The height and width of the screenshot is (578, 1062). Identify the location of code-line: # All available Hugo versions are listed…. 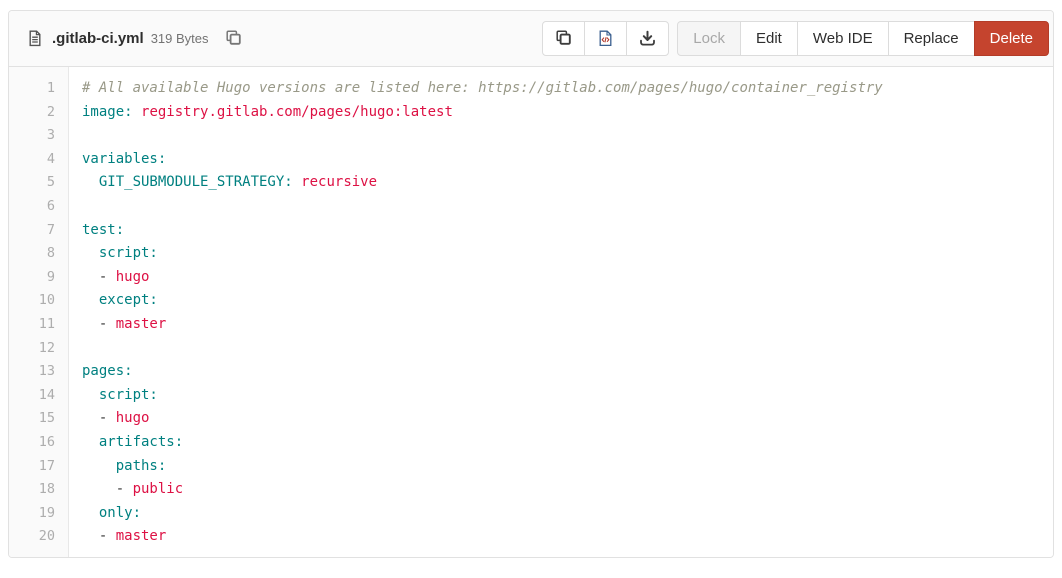
(482, 88).